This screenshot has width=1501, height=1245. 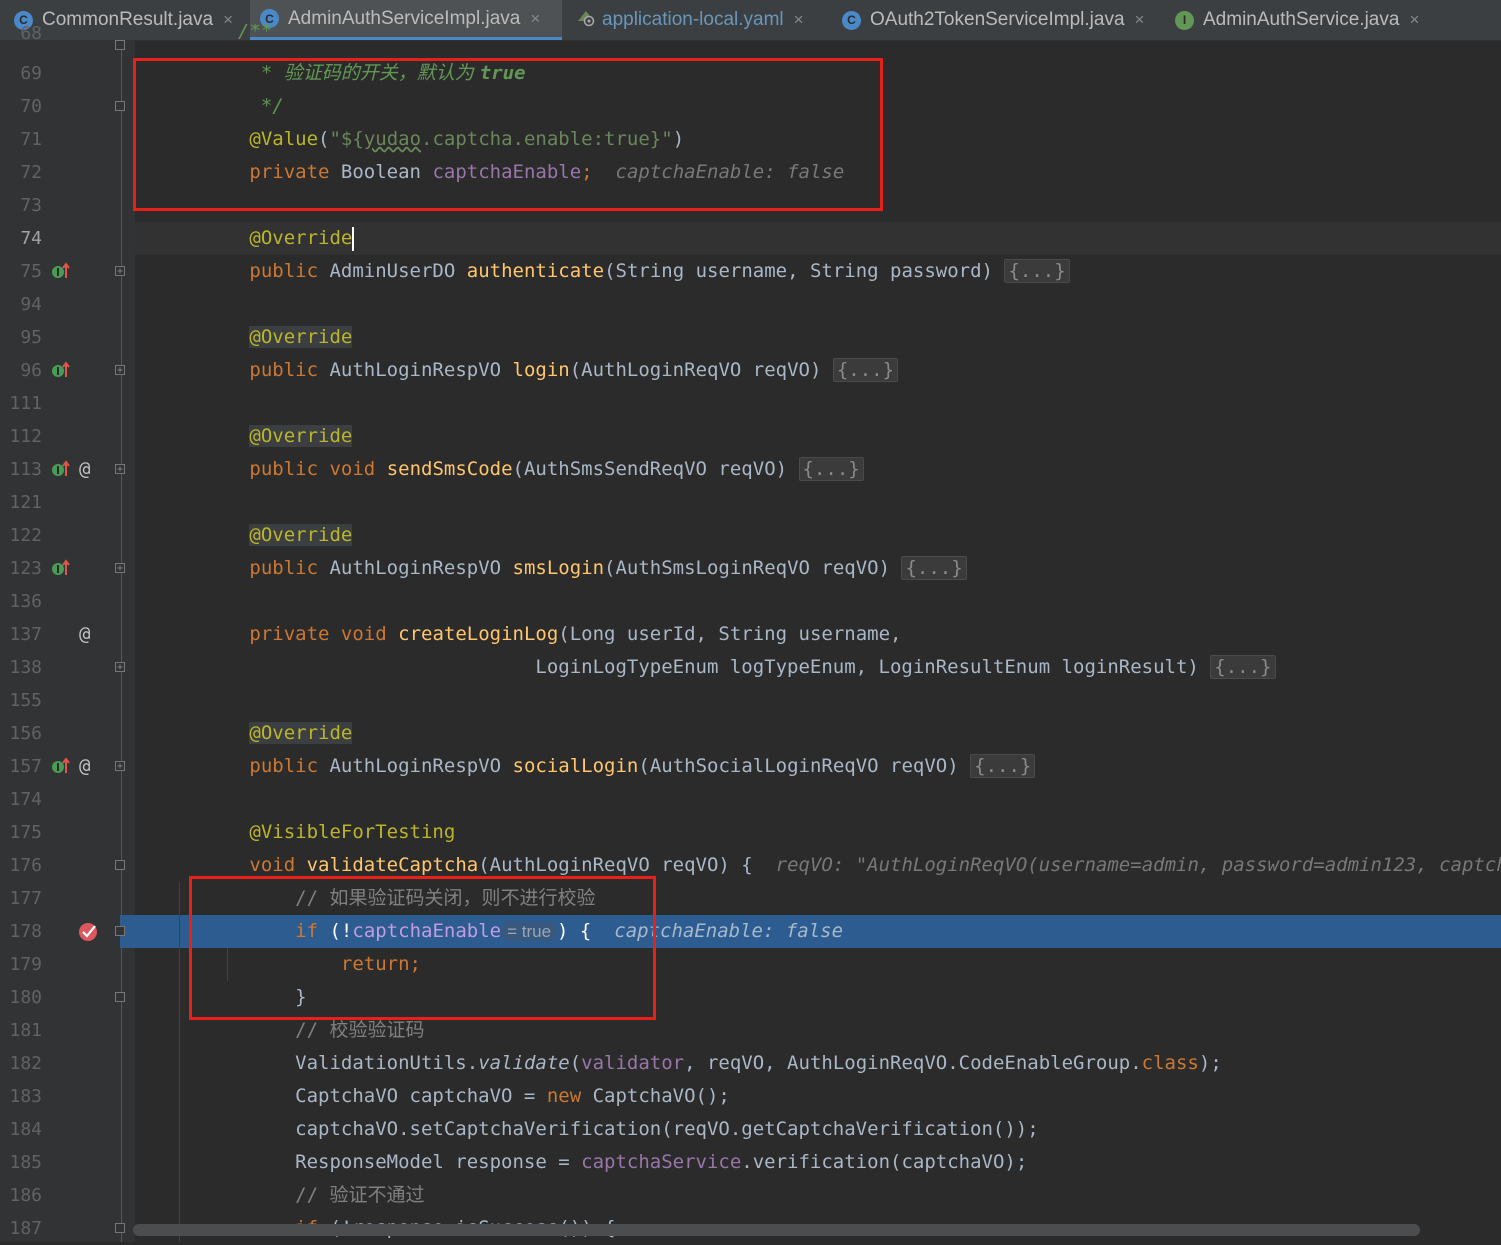 I want to click on paren: (, so click(x=575, y=1063).